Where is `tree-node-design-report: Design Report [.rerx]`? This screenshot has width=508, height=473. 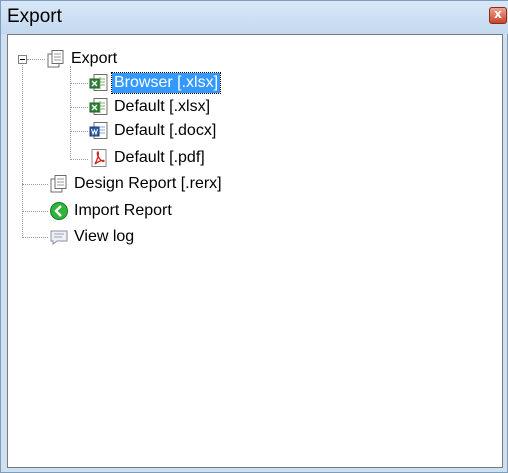
tree-node-design-report: Design Report [.rerx] is located at coordinates (136, 184).